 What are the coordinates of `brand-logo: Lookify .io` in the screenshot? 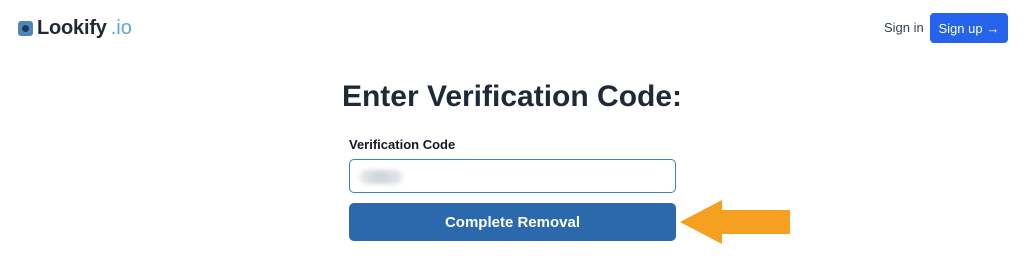 It's located at (75, 28).